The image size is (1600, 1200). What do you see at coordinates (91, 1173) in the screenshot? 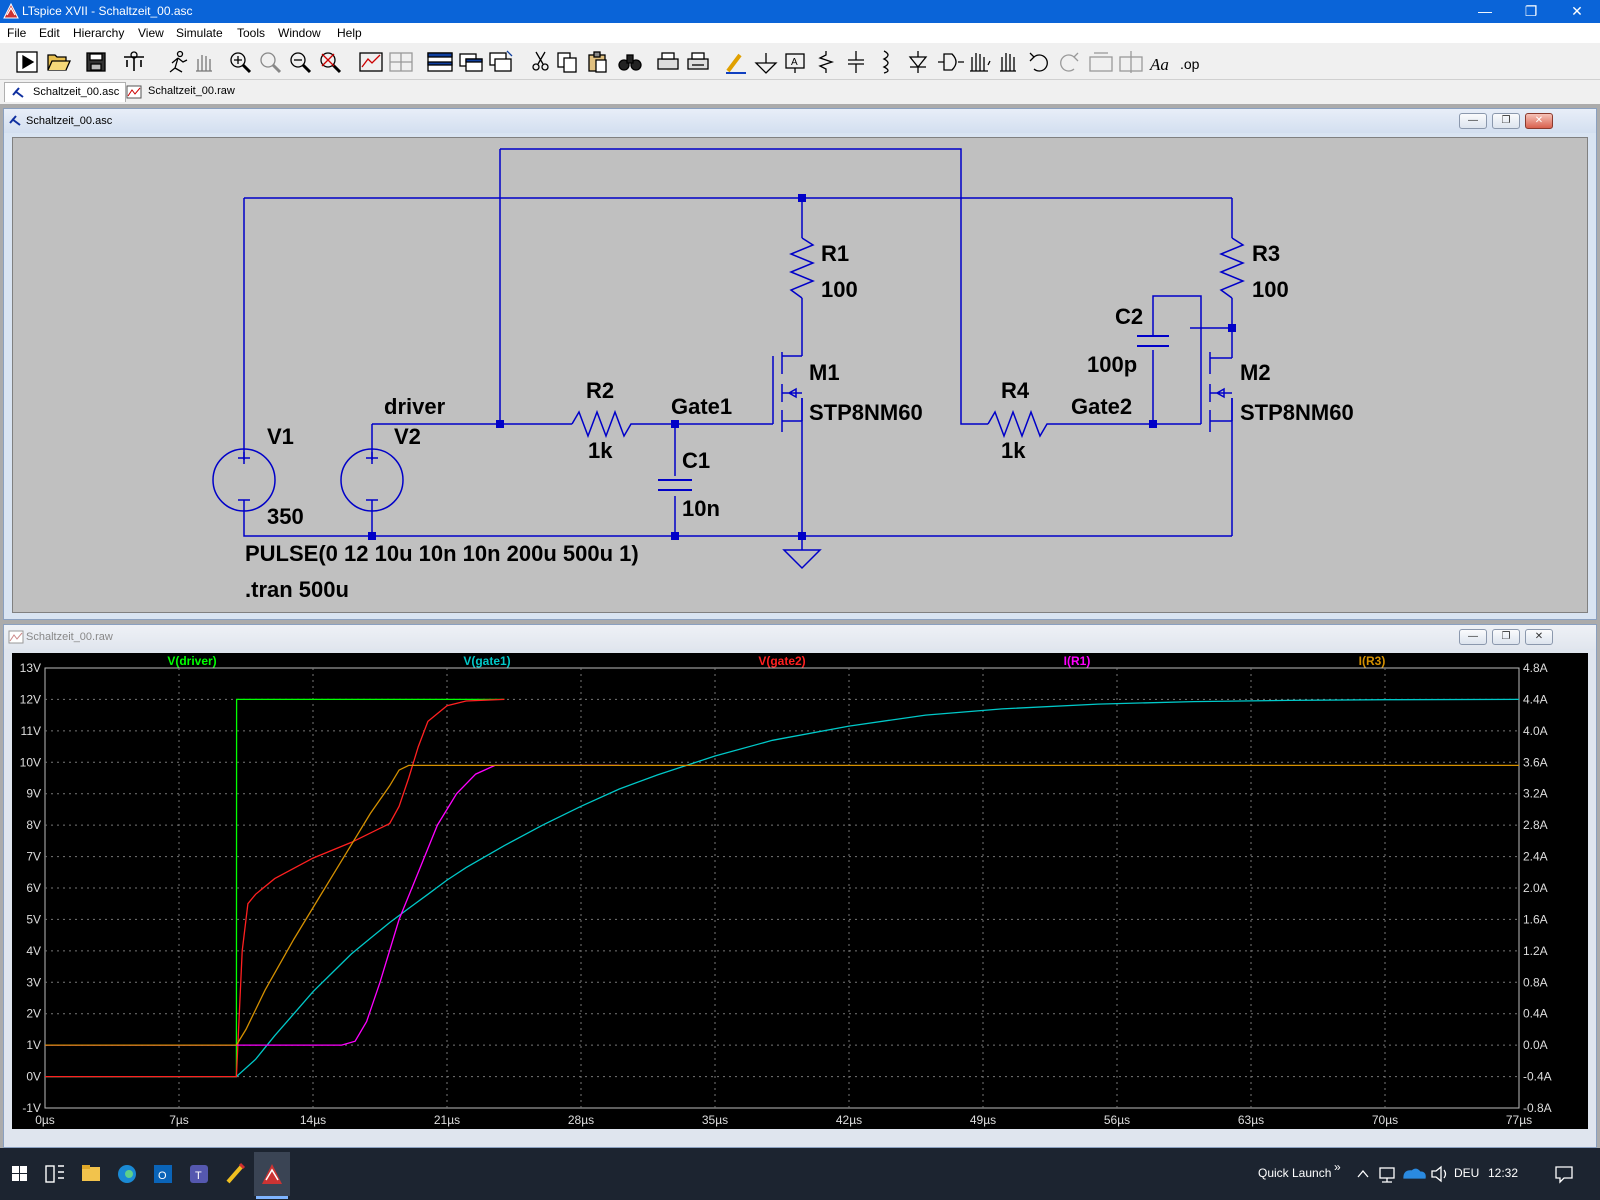
I see `file-explorer-icon` at bounding box center [91, 1173].